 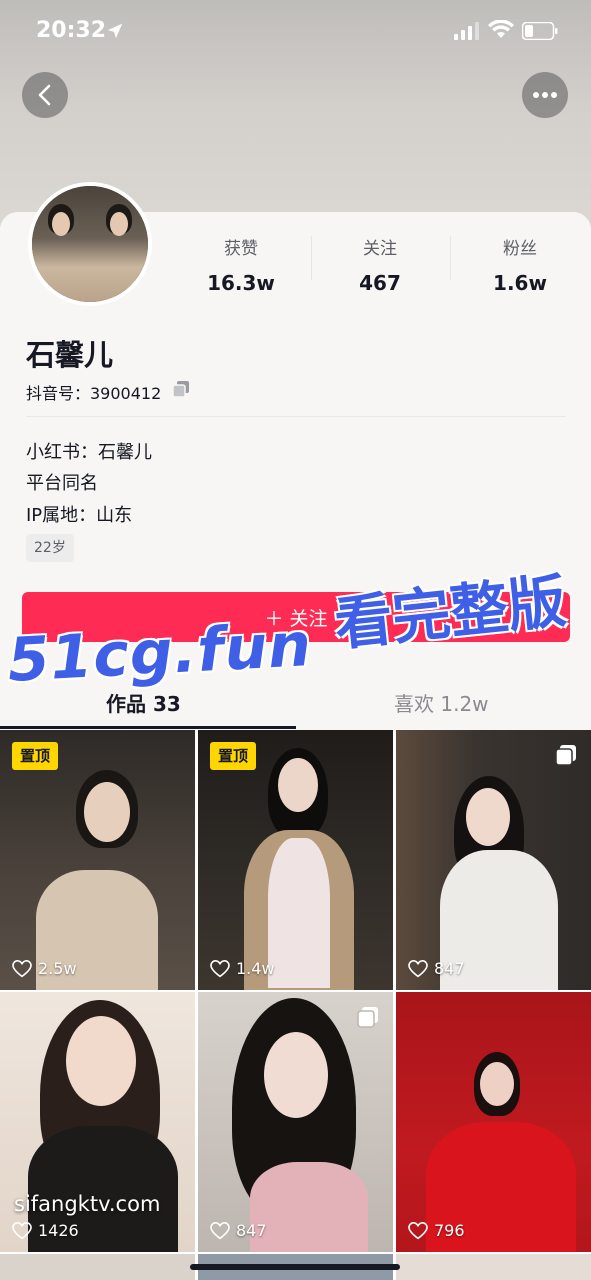 I want to click on chevron-left-icon, so click(x=44, y=95).